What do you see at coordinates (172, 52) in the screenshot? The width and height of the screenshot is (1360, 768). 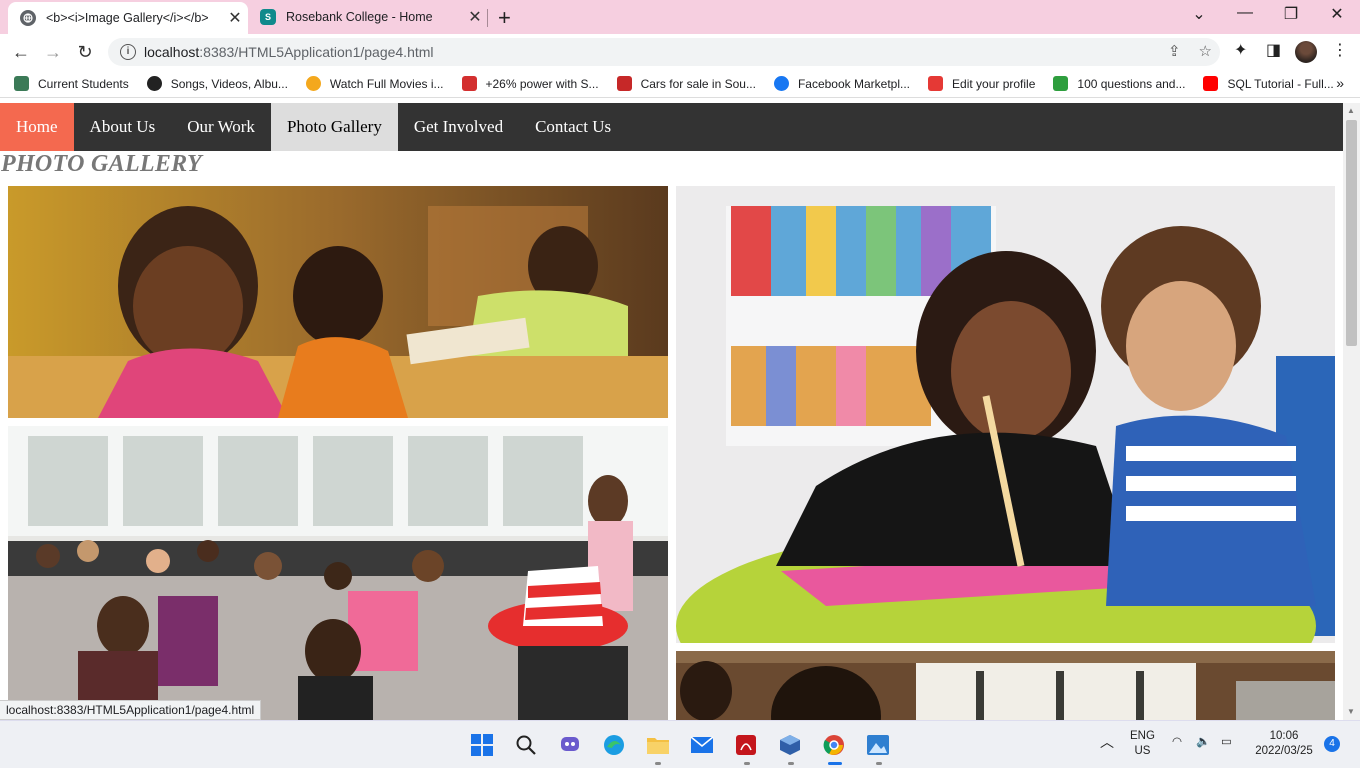 I see `url-host: localhost` at bounding box center [172, 52].